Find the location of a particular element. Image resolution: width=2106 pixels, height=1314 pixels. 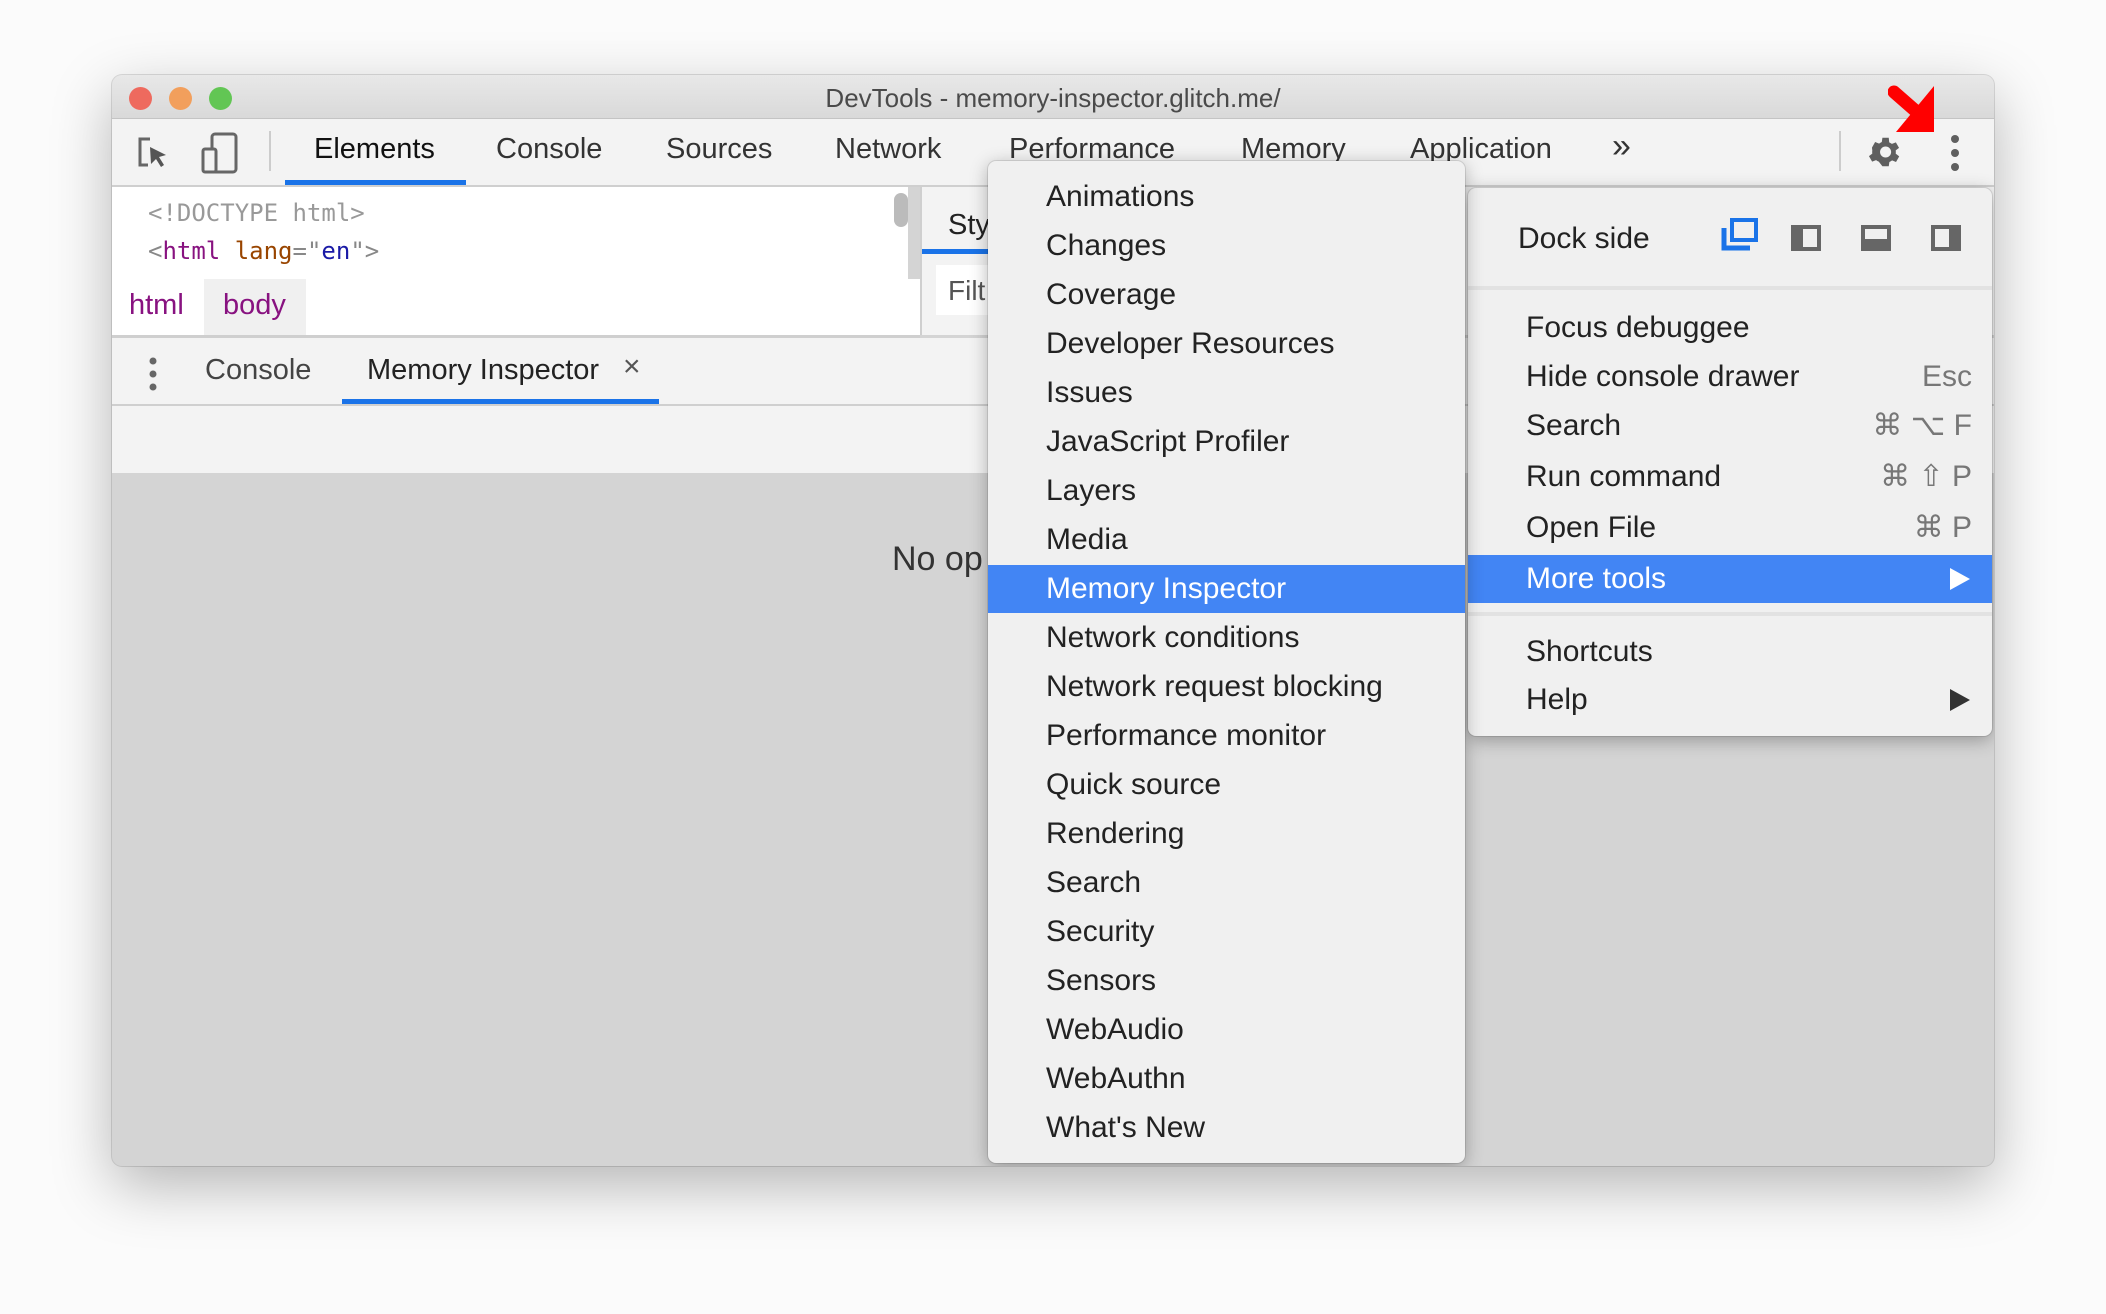

more-tools-item-coverage: Coverage is located at coordinates (1226, 295).